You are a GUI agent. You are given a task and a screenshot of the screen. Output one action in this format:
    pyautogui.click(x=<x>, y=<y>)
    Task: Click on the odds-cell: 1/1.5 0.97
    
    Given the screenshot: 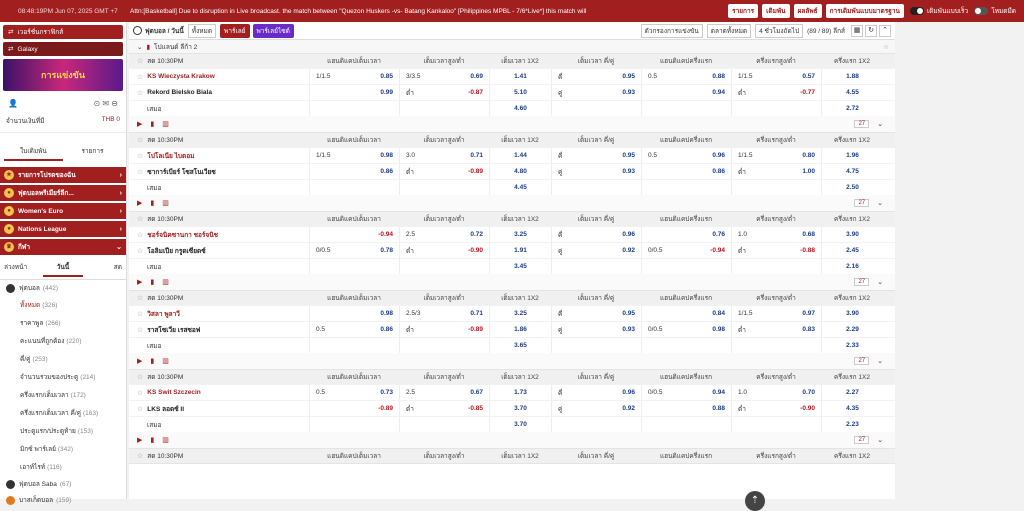 What is the action you would take?
    pyautogui.click(x=776, y=313)
    